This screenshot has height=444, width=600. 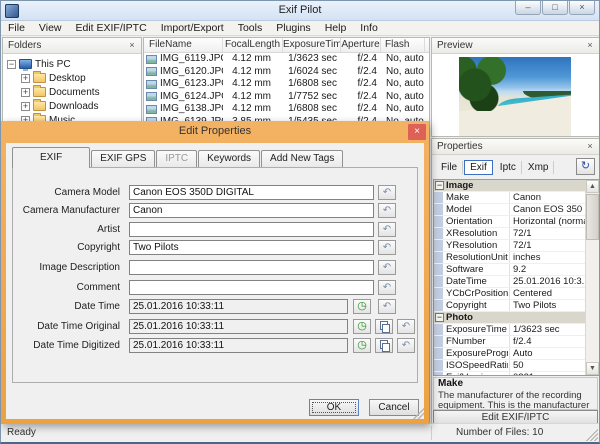 I want to click on camera-model-input, so click(x=251, y=192).